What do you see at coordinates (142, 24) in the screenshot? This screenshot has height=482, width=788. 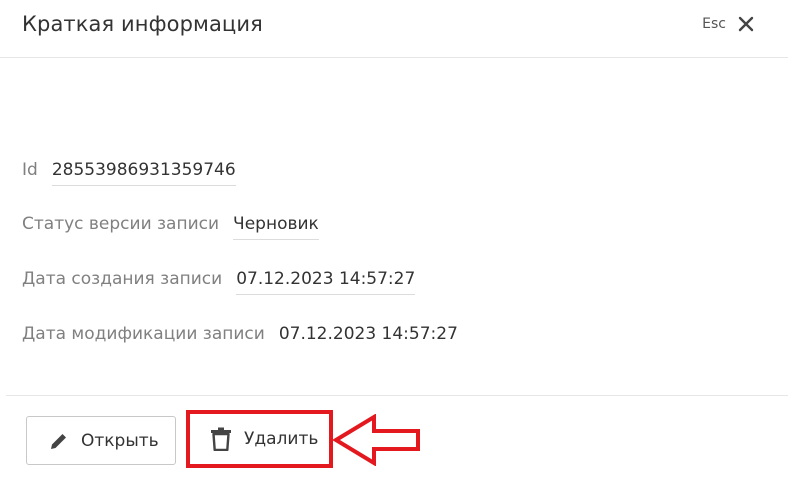 I see `dialog-title: Краткая информация` at bounding box center [142, 24].